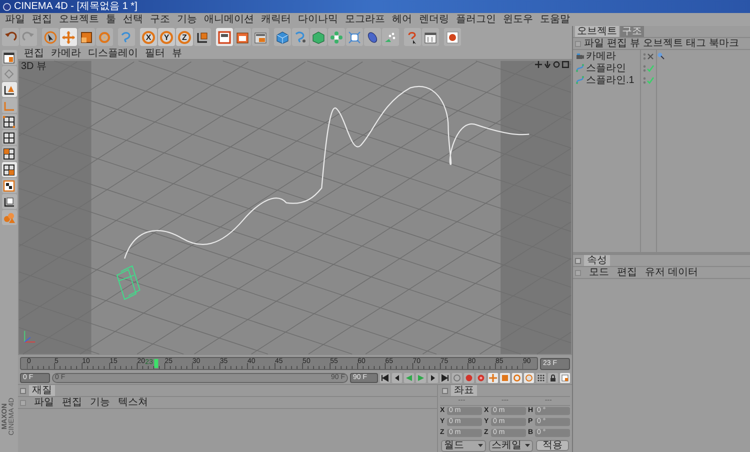 The width and height of the screenshot is (750, 452). I want to click on menu-item: 도움말, so click(555, 20).